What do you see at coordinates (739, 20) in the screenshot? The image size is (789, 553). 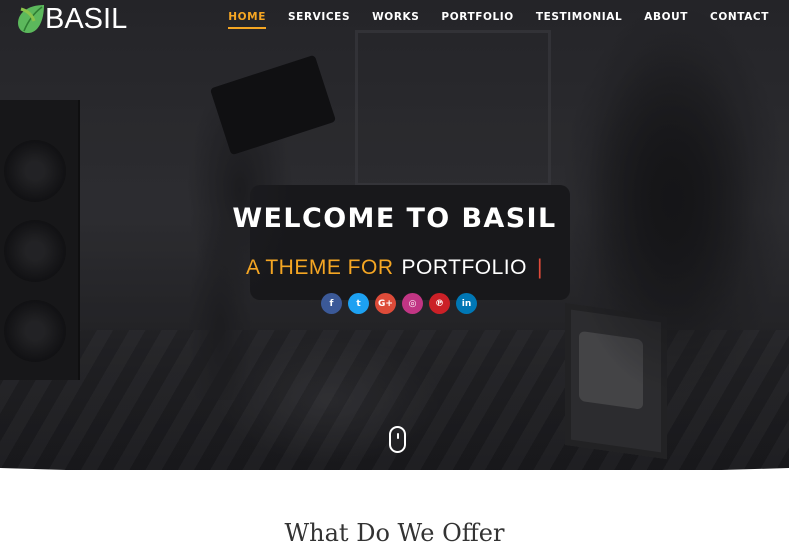 I see `nav-contact: CONTACT` at bounding box center [739, 20].